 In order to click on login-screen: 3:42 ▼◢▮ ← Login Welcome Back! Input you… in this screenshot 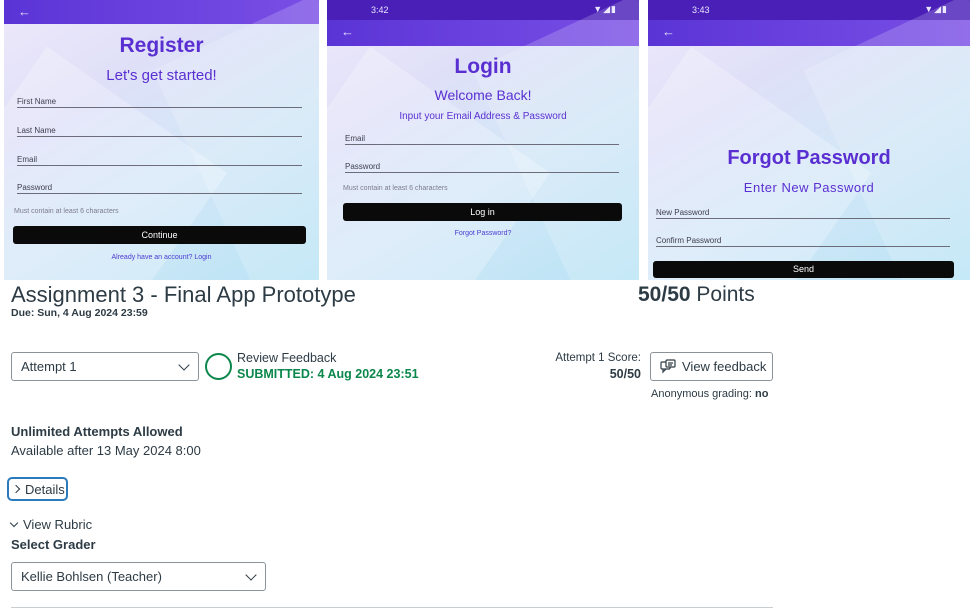, I will do `click(483, 140)`.